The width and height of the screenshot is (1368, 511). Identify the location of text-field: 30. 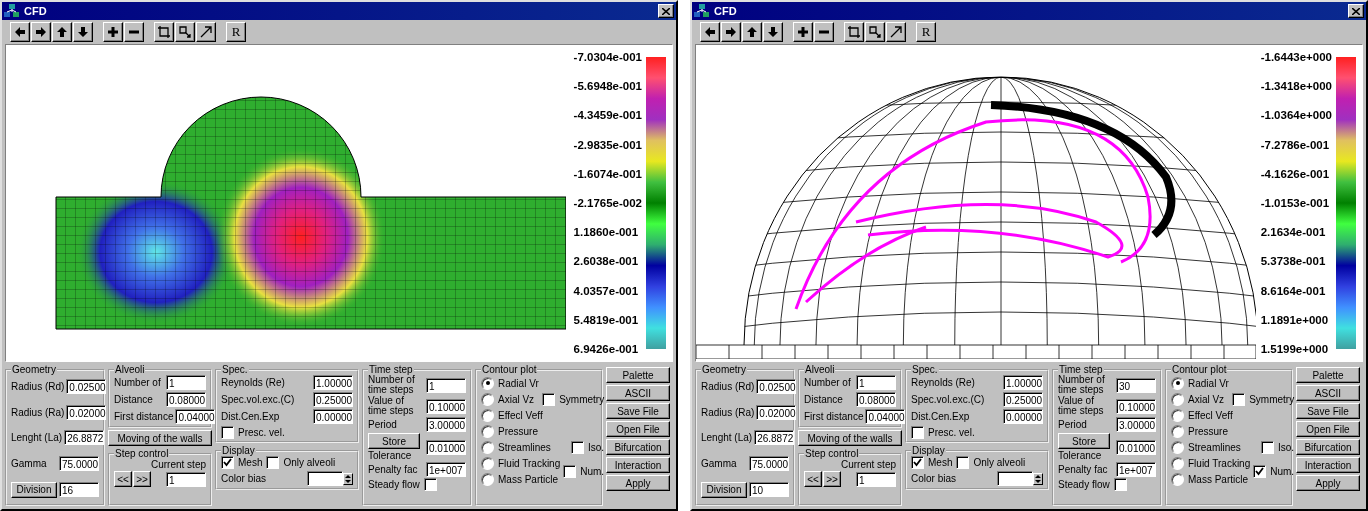
(1136, 385).